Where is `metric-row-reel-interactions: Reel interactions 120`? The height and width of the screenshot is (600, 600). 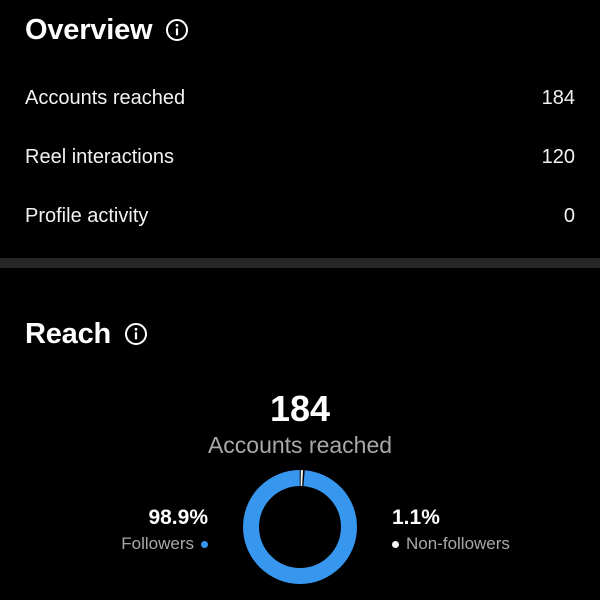
metric-row-reel-interactions: Reel interactions 120 is located at coordinates (300, 157).